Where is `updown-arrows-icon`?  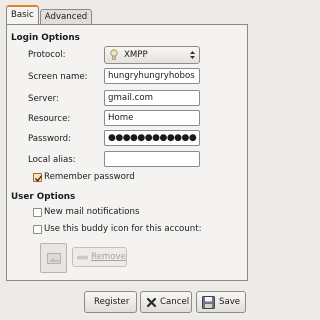
updown-arrows-icon is located at coordinates (192, 55).